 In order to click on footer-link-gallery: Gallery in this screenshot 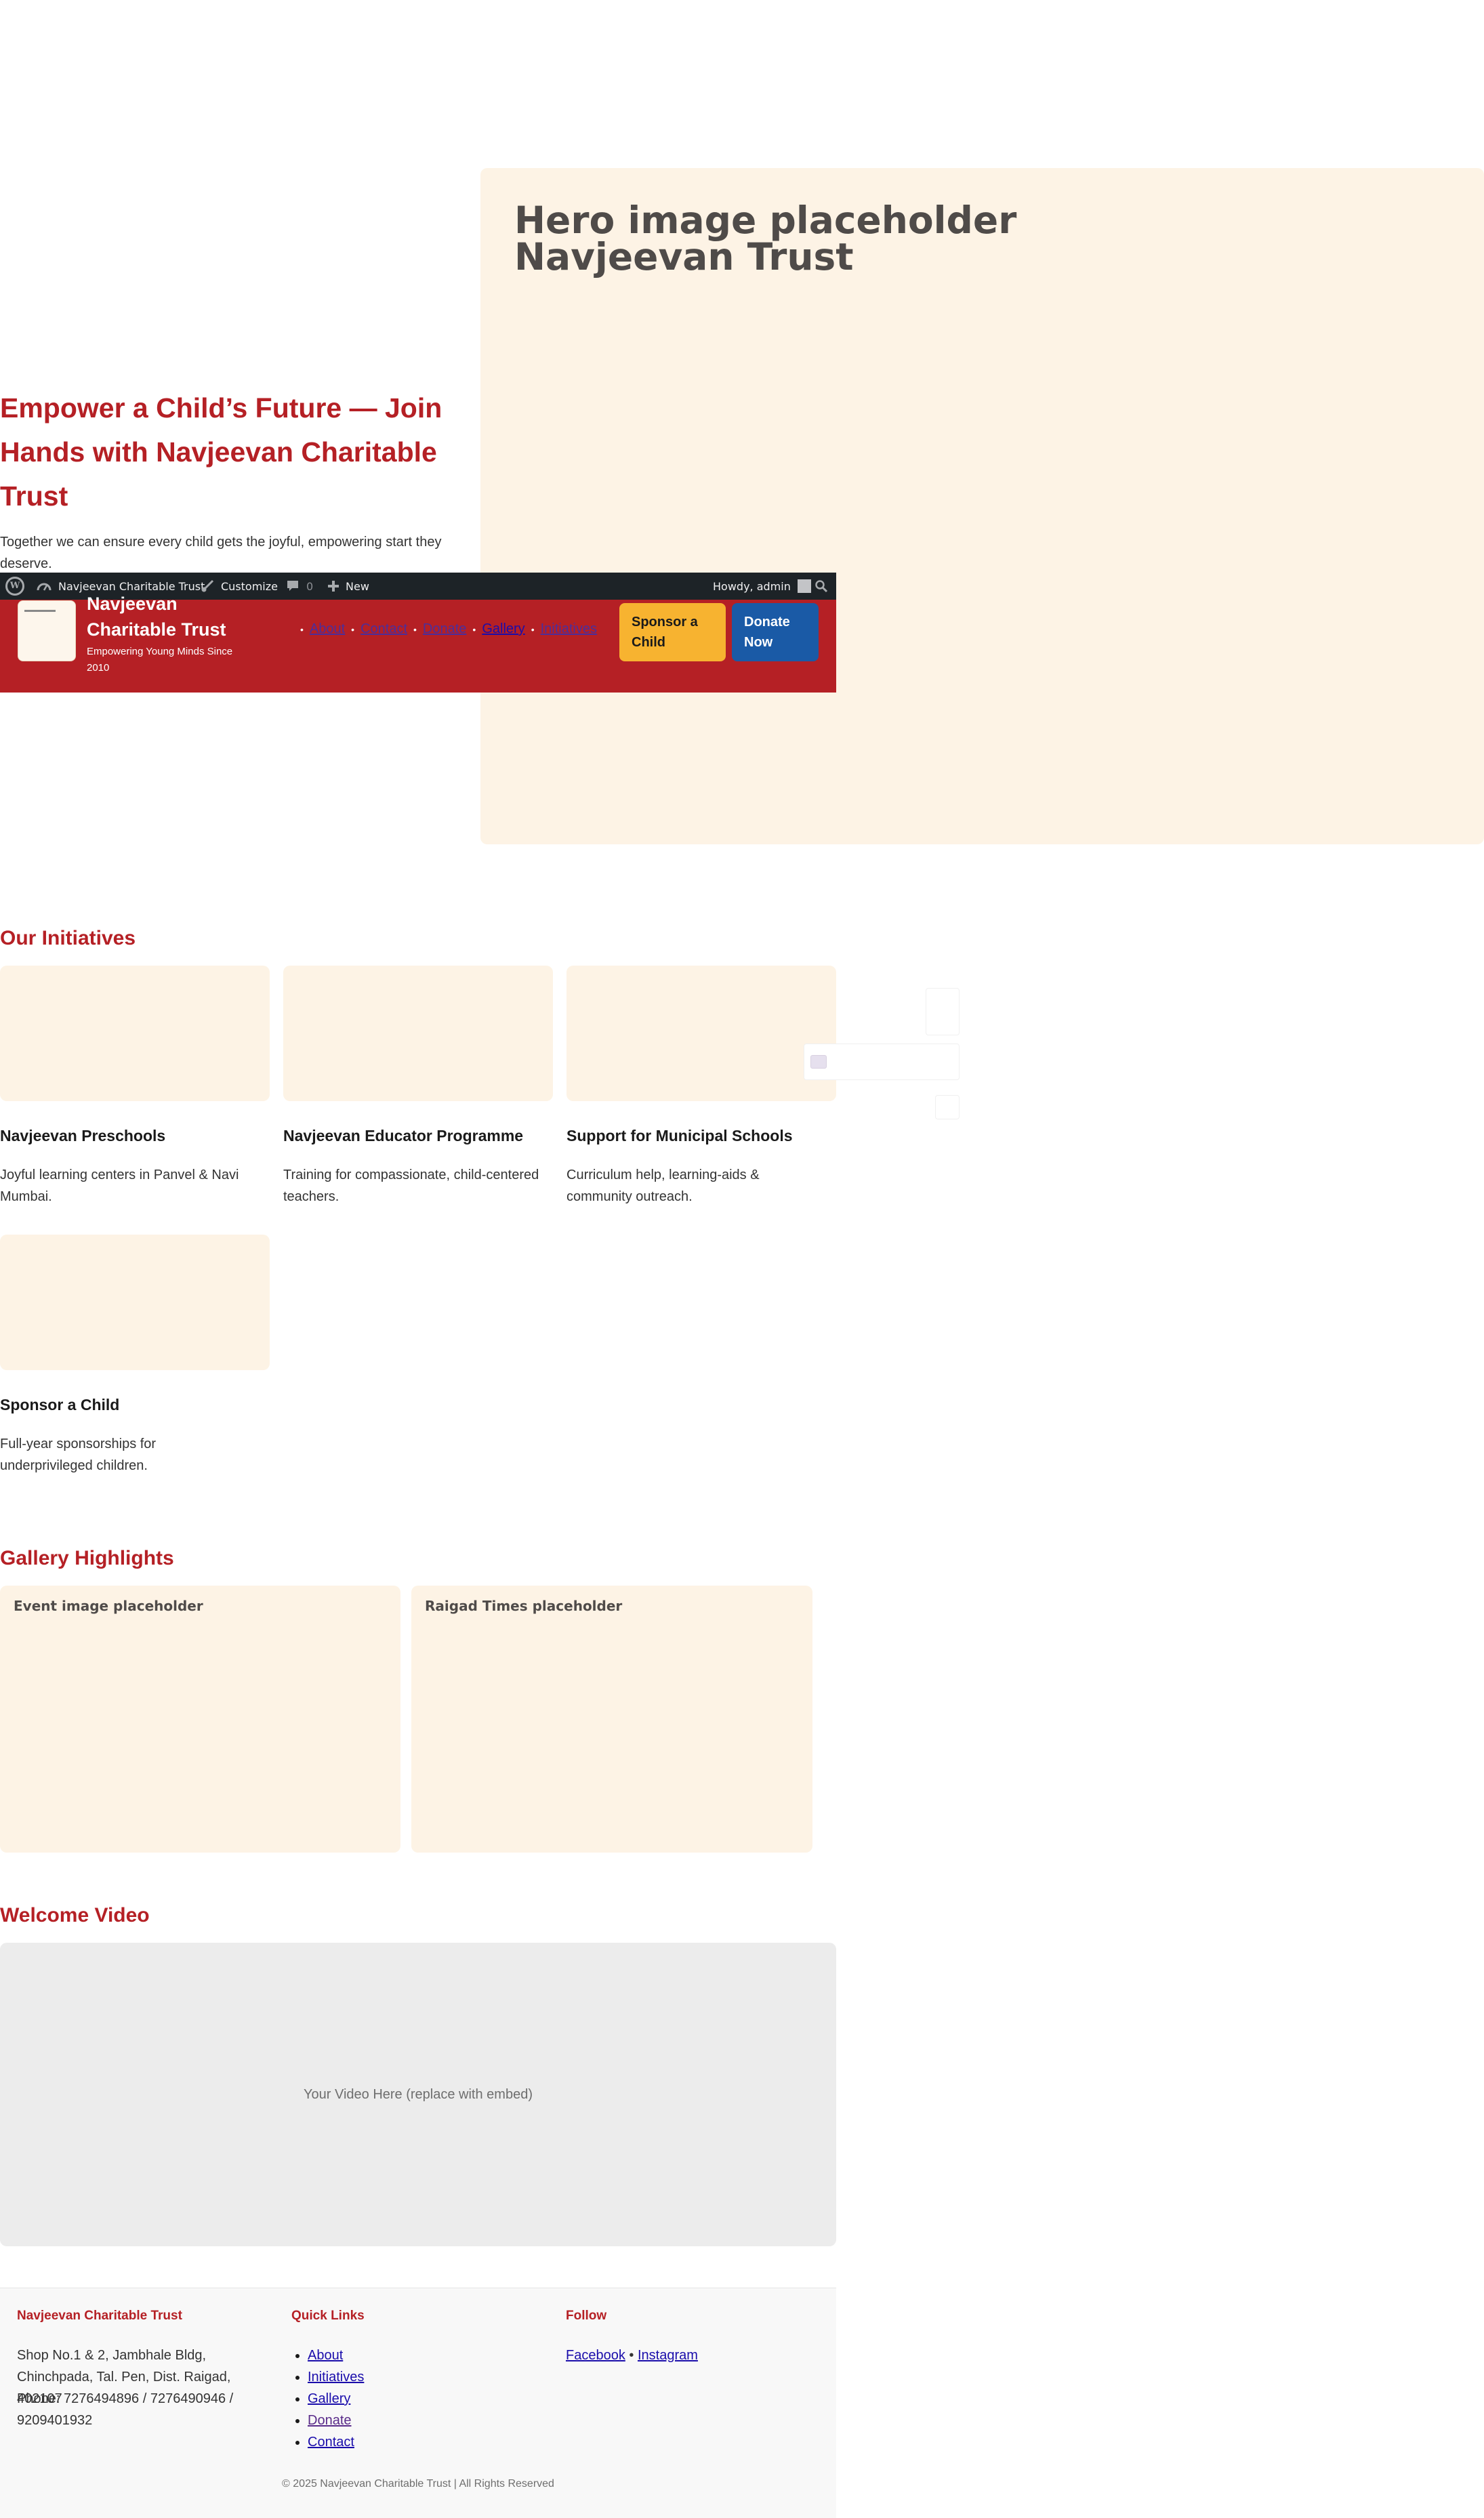, I will do `click(329, 2398)`.